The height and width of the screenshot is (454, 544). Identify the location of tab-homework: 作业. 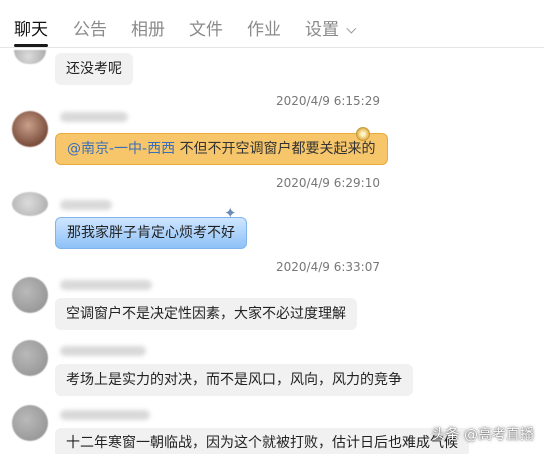
(264, 27).